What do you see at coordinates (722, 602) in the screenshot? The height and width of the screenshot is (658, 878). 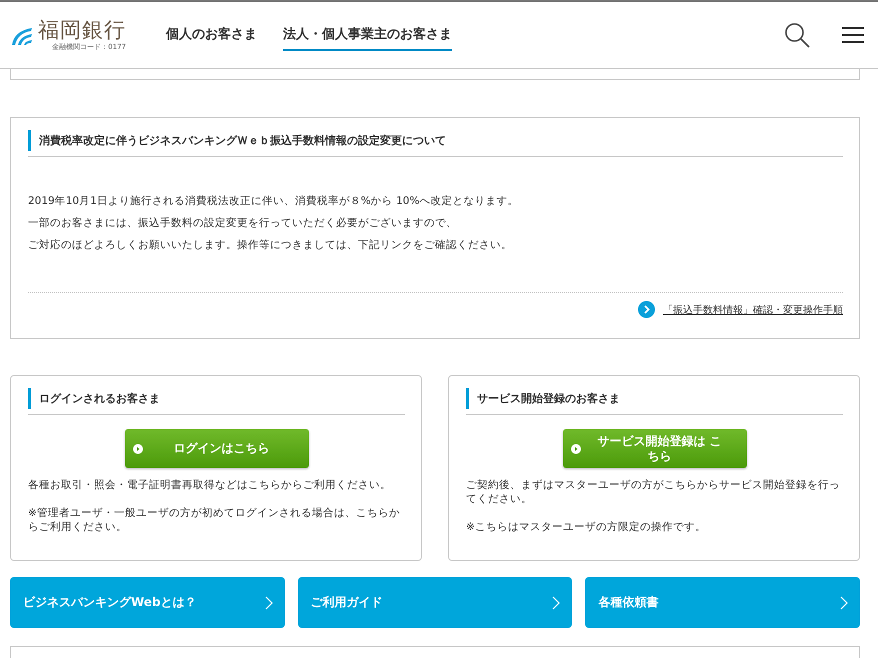 I see `menu-button: 各種依頼書` at bounding box center [722, 602].